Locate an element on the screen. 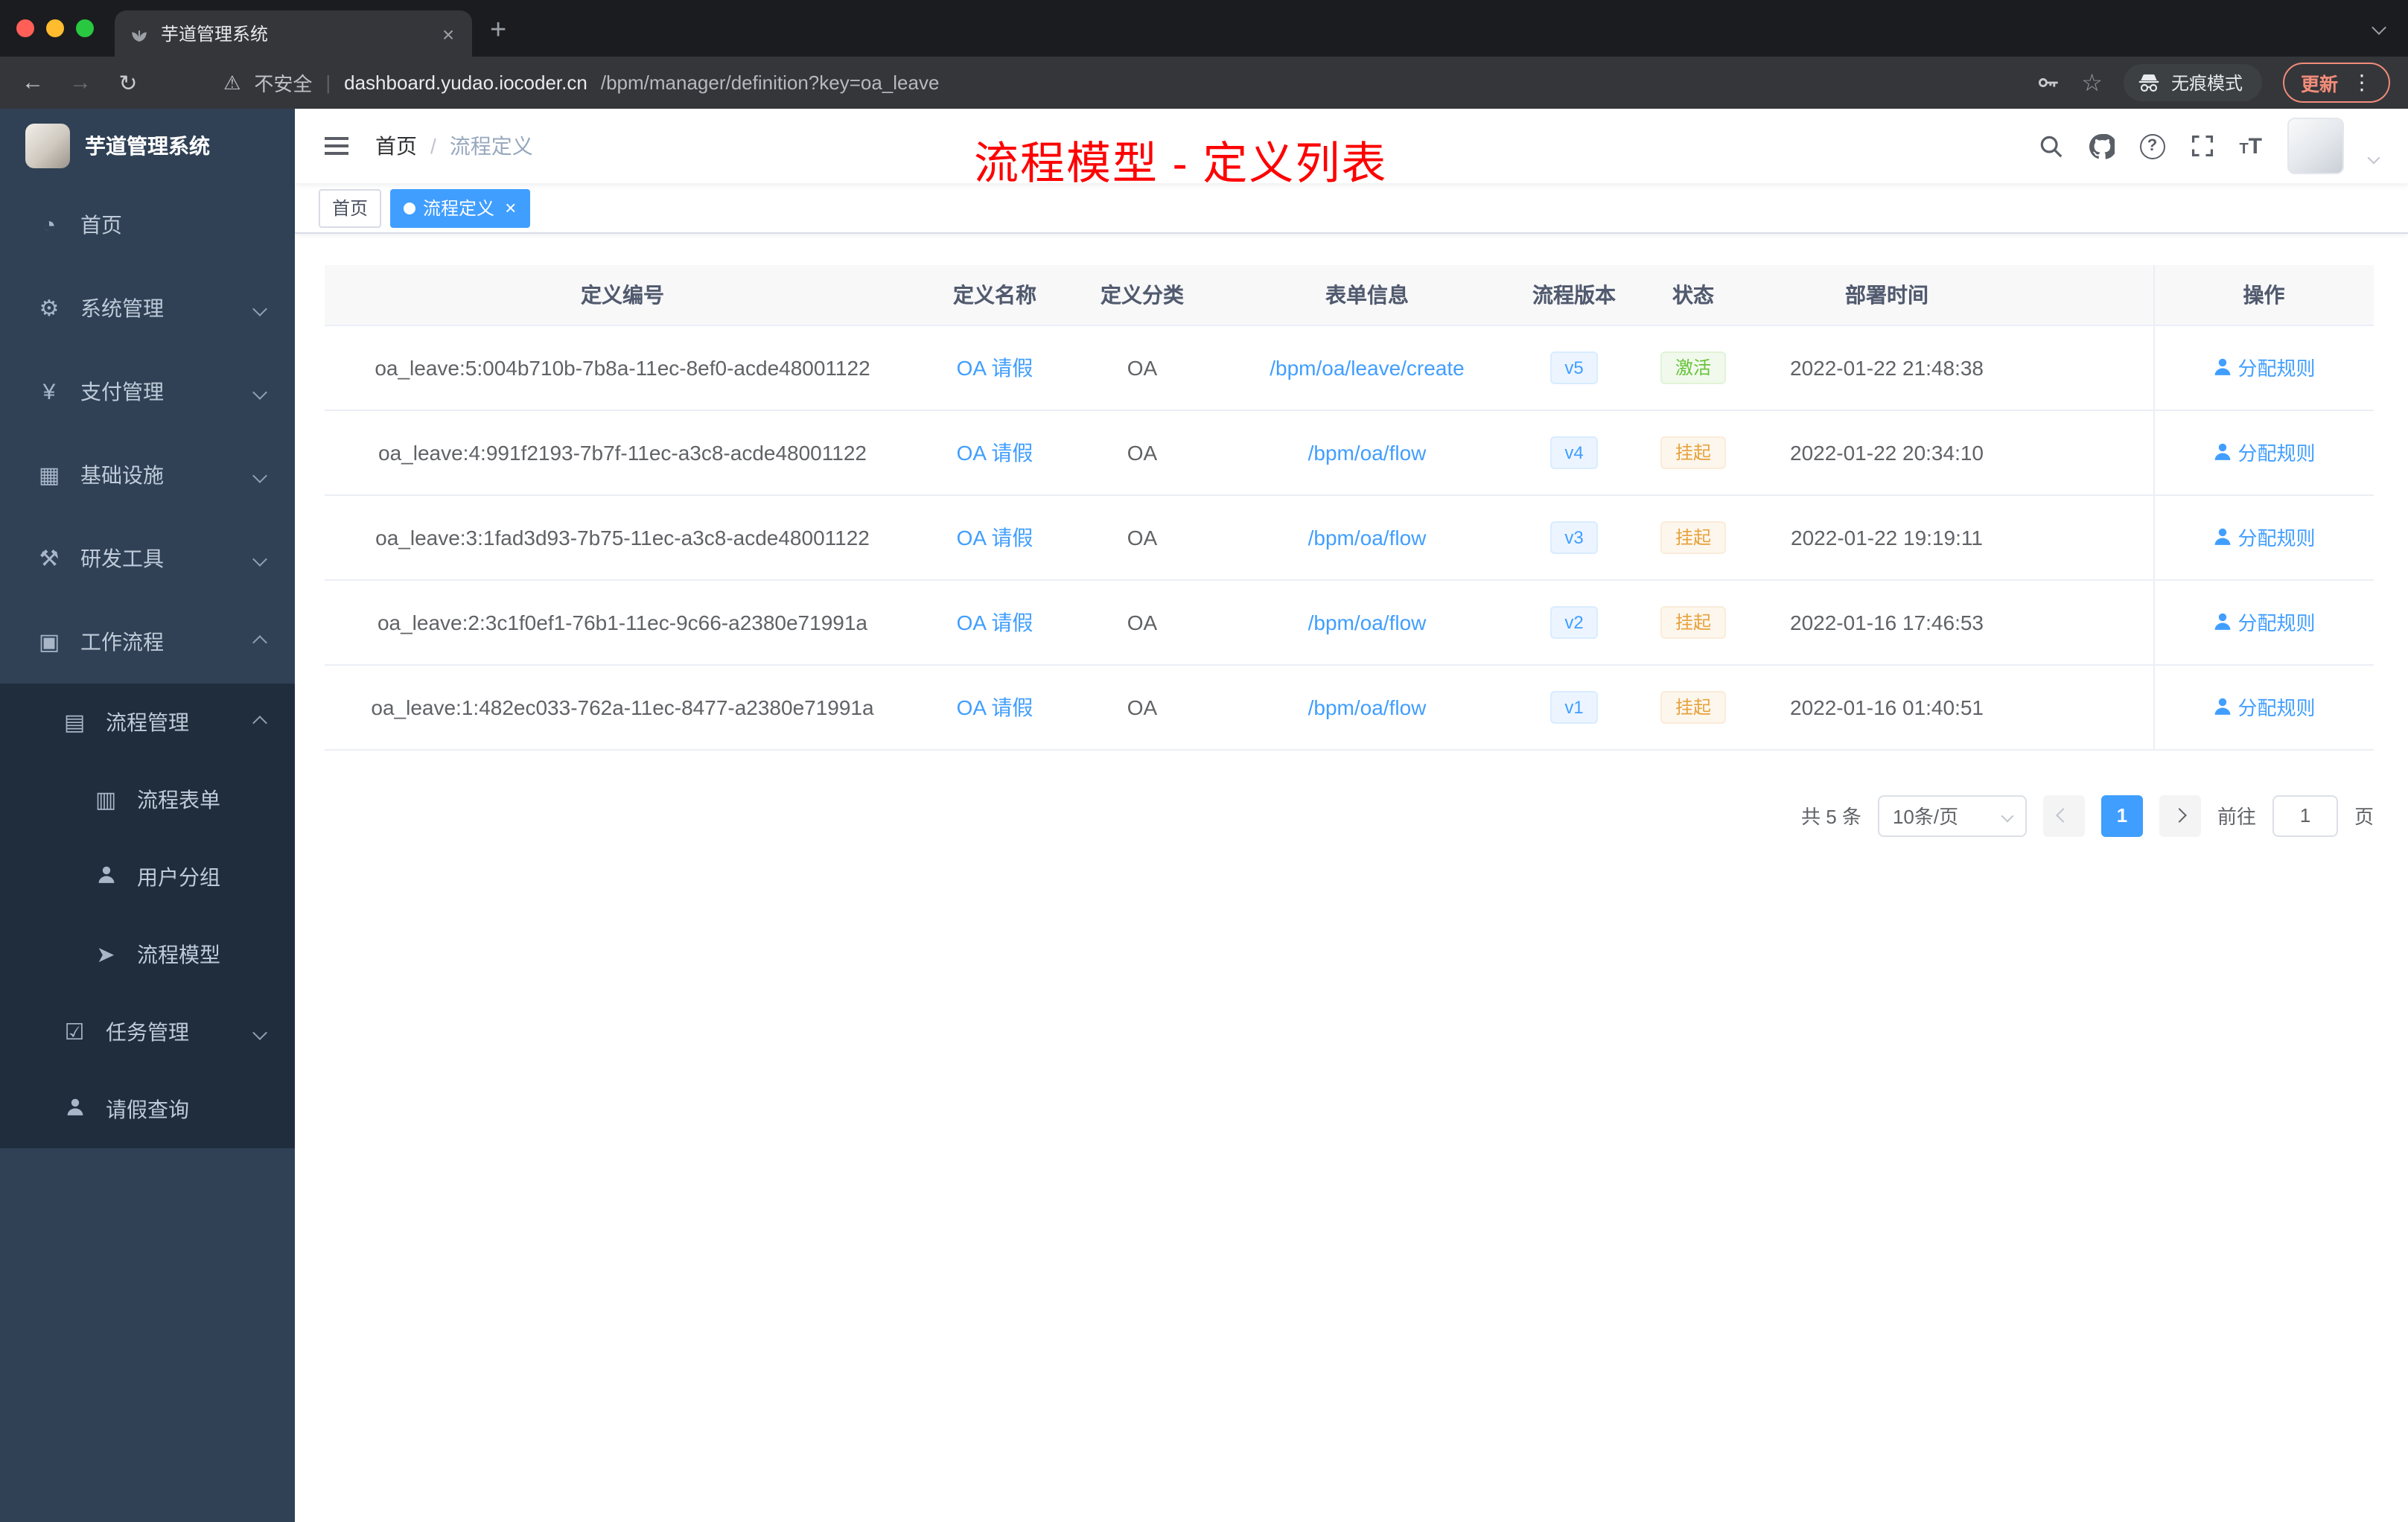 The height and width of the screenshot is (1522, 2408). browser-menu-icon: ⋮ is located at coordinates (2361, 82).